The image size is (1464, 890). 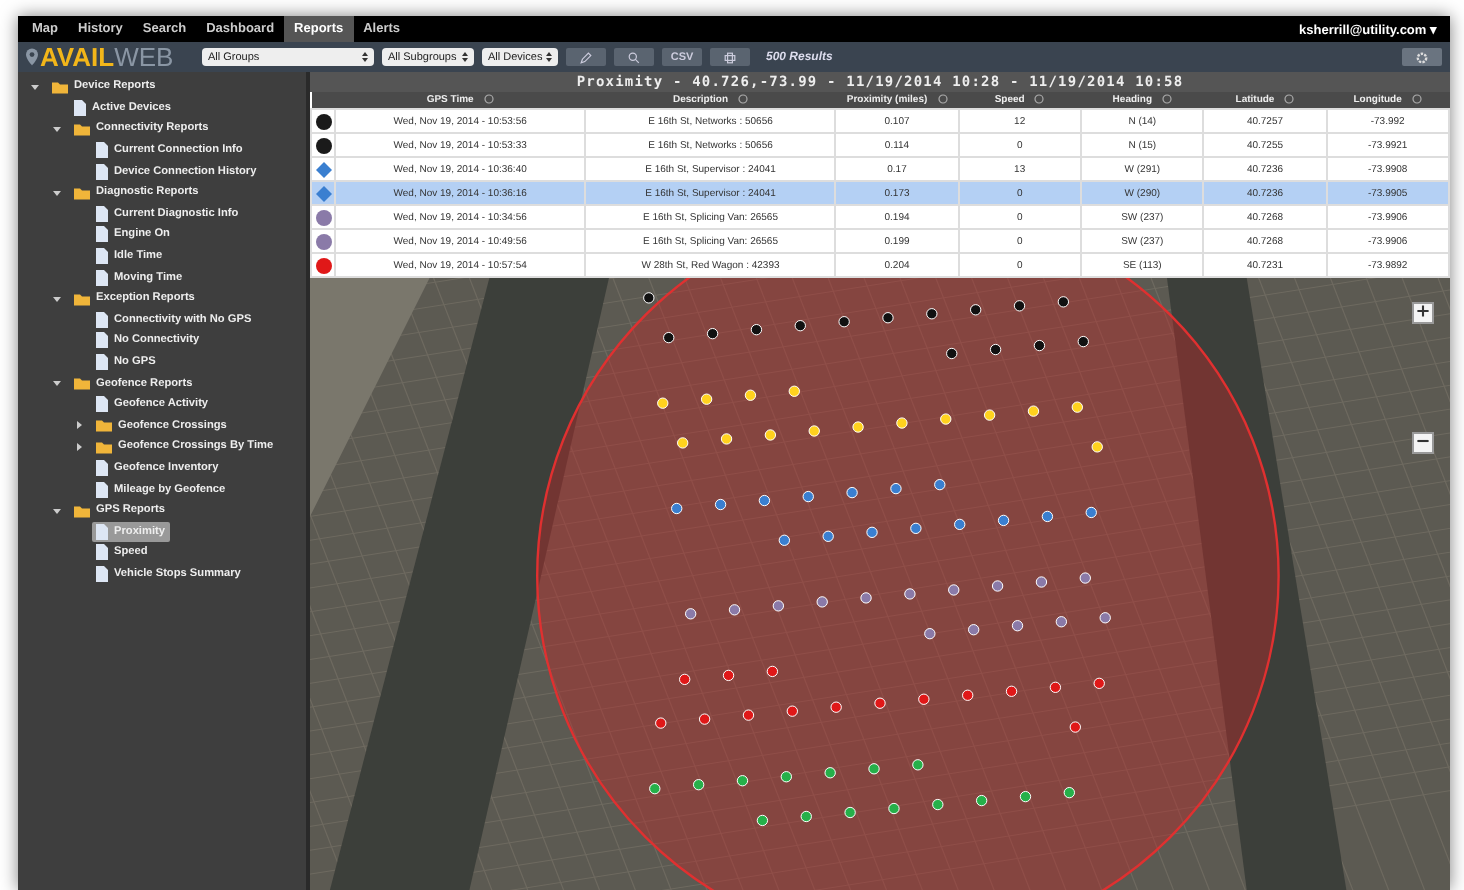 I want to click on logo-text: WEB, so click(x=144, y=57).